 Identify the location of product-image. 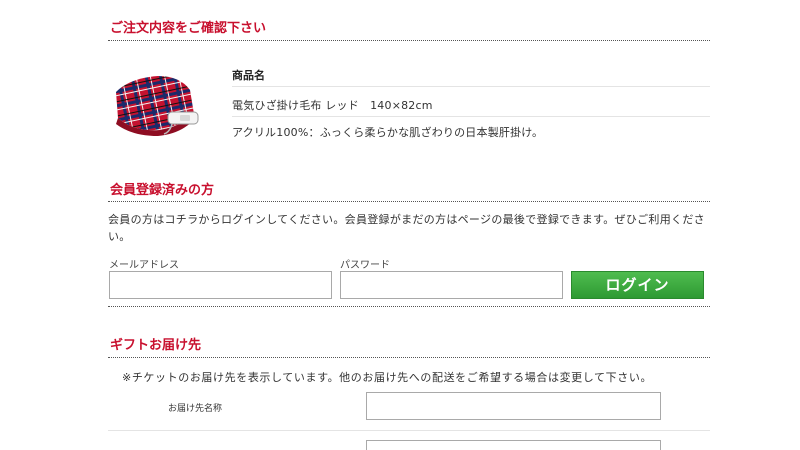
(157, 106).